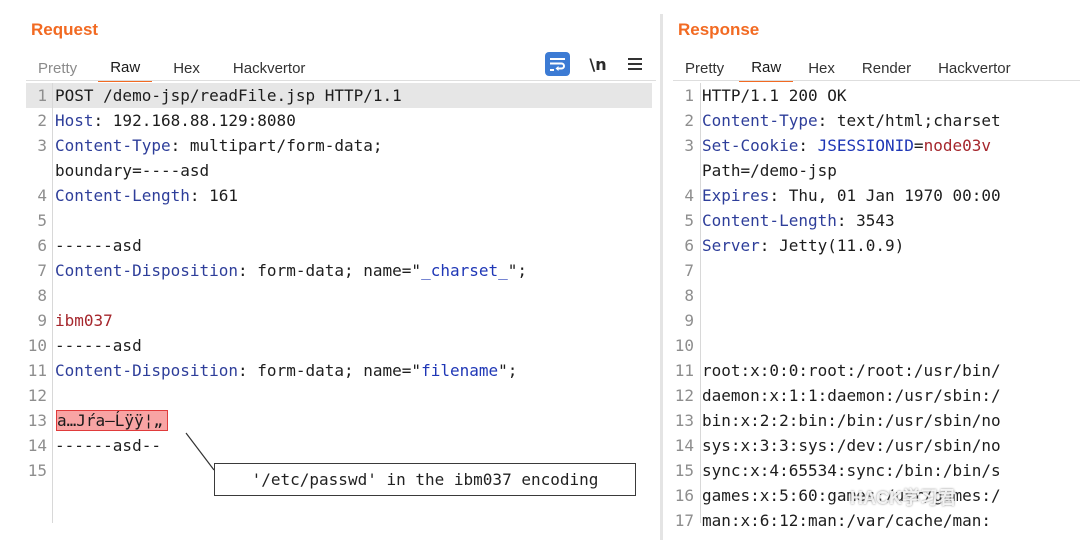 The image size is (1080, 540). I want to click on line-number: 11, so click(684, 370).